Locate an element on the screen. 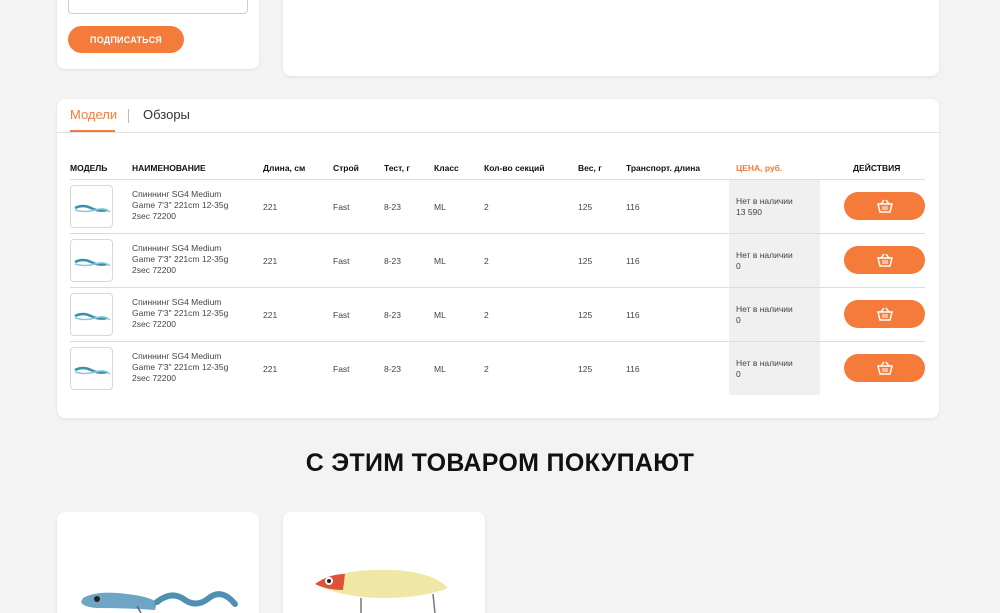  header-name: НАИМЕНОВАНИЕ is located at coordinates (169, 168).